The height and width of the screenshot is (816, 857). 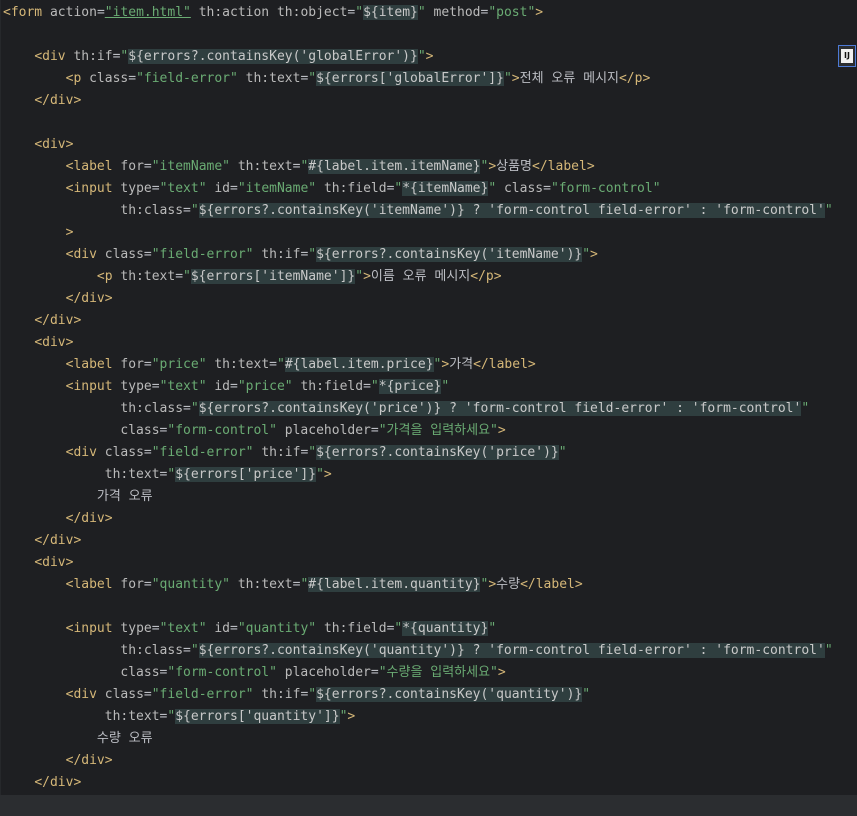 I want to click on code-token-hl: *{quantity}, so click(x=445, y=628).